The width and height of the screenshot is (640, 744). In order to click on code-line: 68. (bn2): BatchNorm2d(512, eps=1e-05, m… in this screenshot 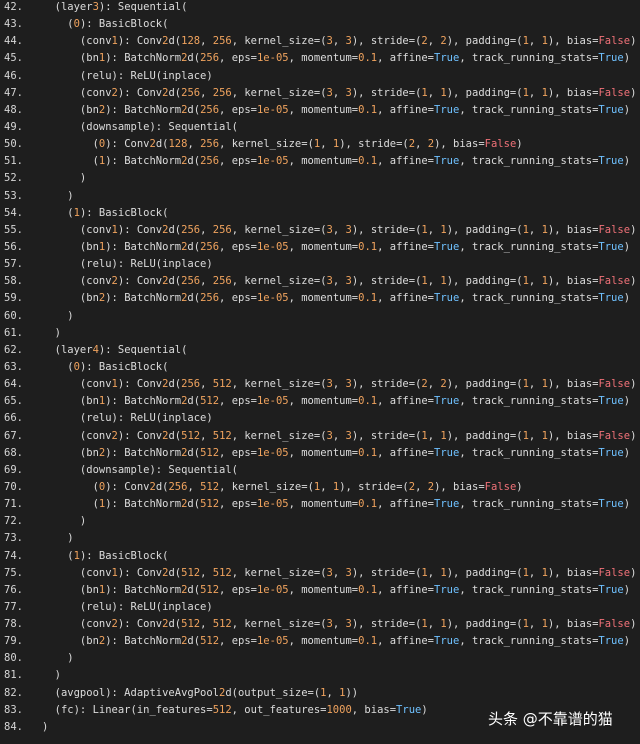, I will do `click(320, 453)`.